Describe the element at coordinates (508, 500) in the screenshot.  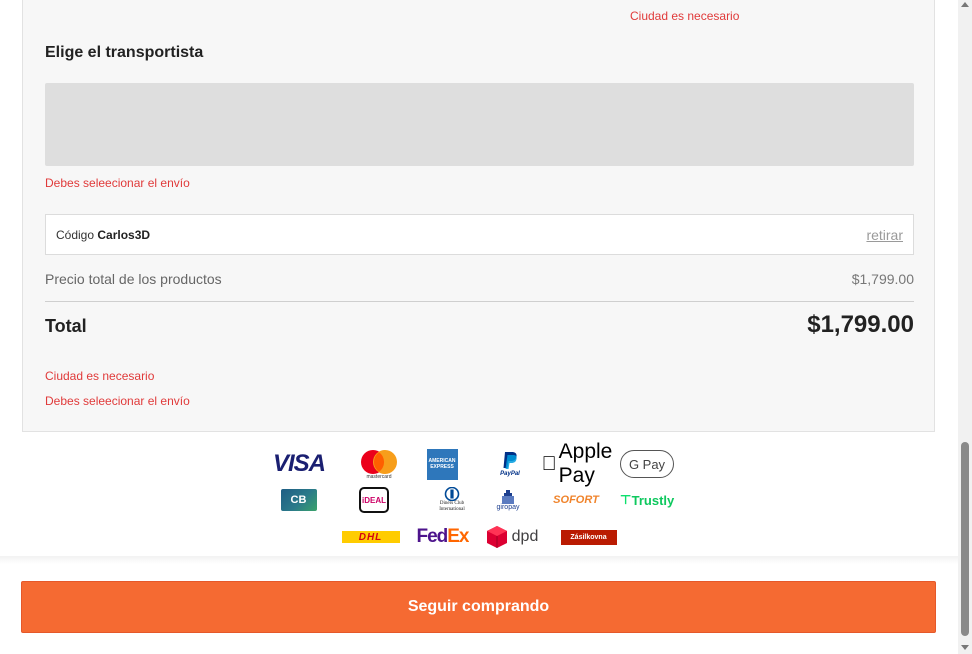
I see `giropay-logo: giropay` at that location.